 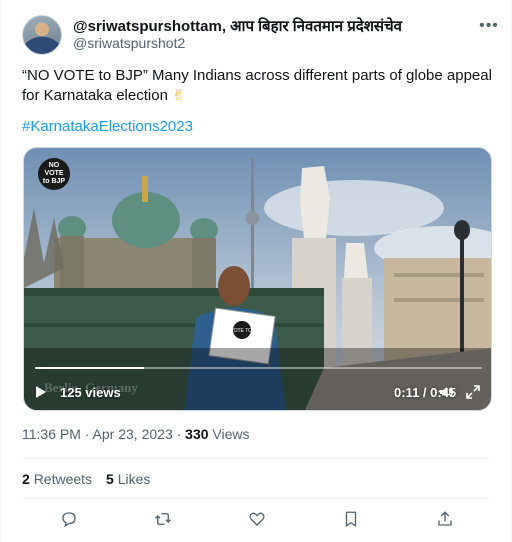 What do you see at coordinates (69, 519) in the screenshot?
I see `reply-icon` at bounding box center [69, 519].